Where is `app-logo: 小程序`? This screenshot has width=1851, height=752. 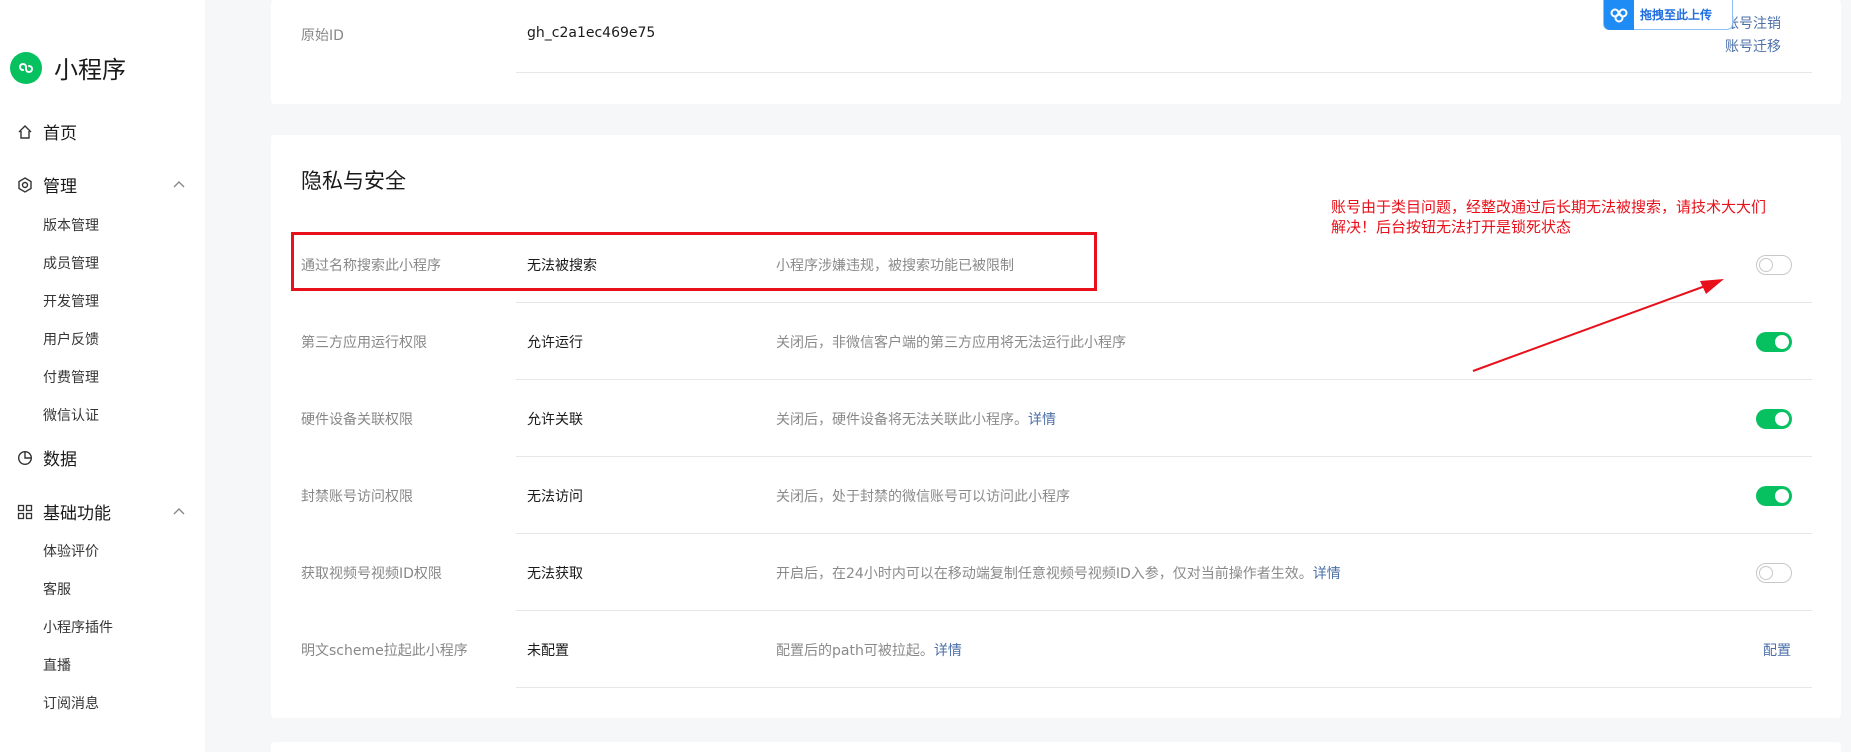
app-logo: 小程序 is located at coordinates (68, 67).